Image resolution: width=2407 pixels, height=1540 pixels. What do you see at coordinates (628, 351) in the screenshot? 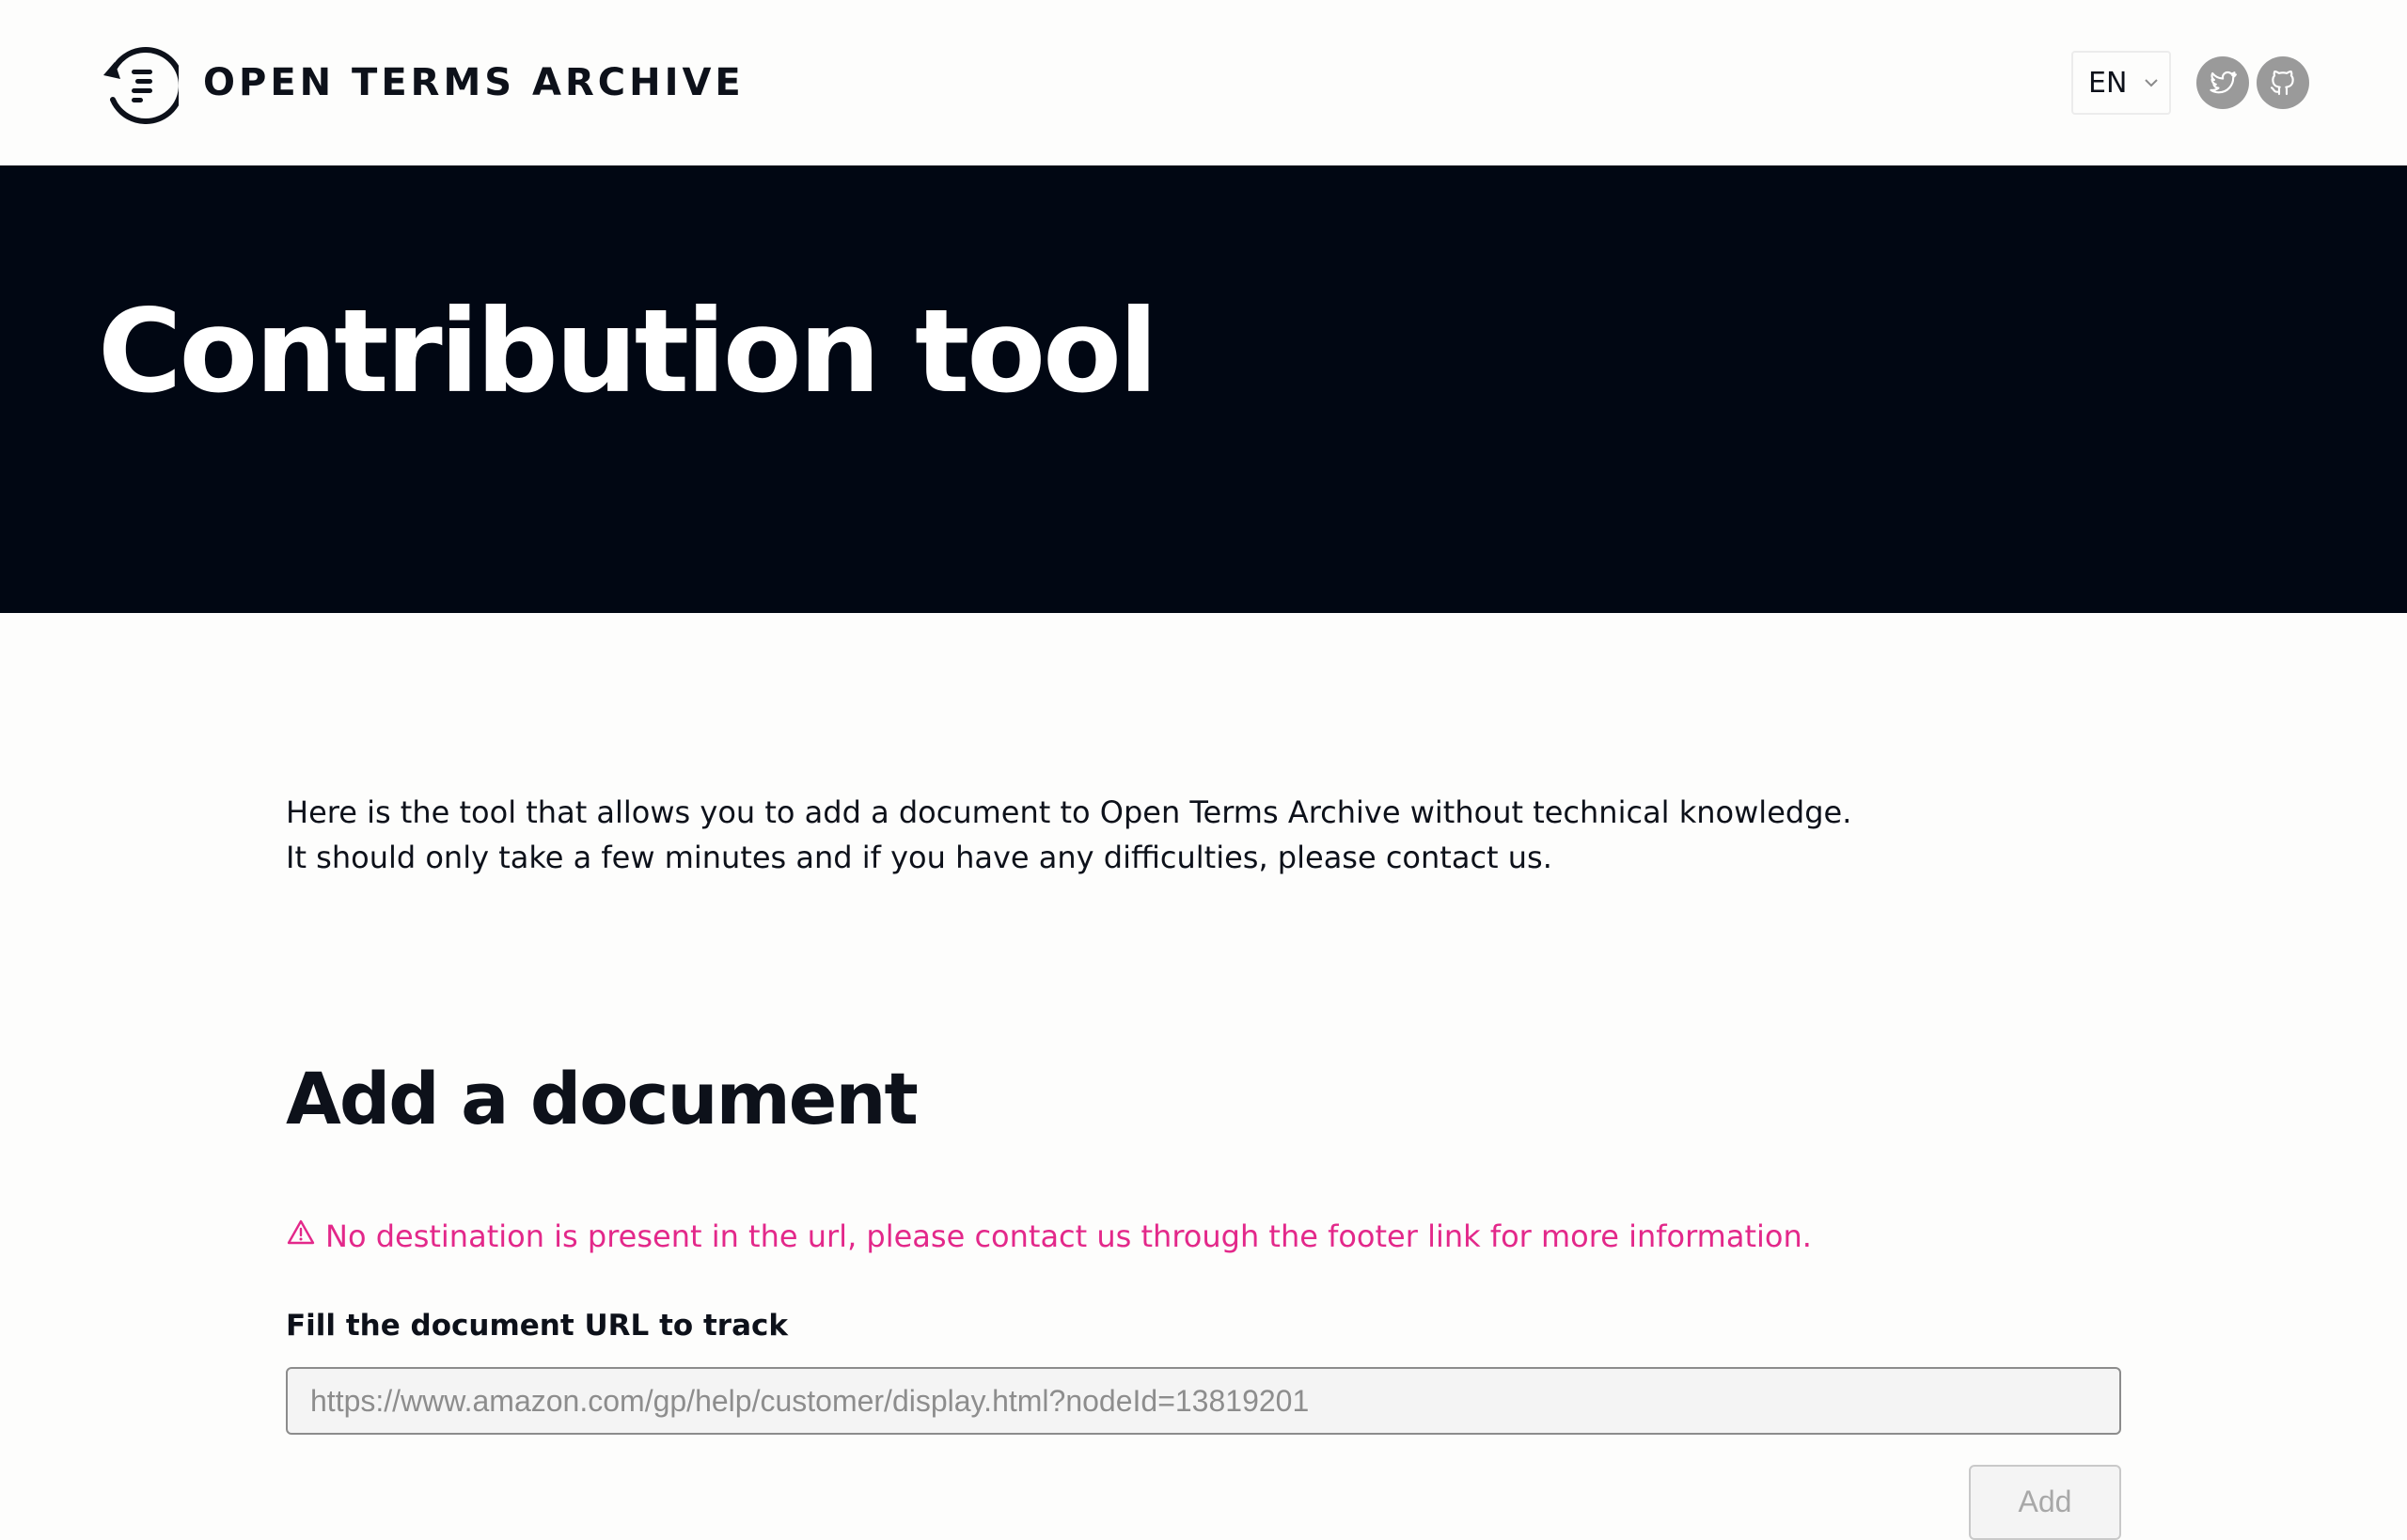
I see `page-title: Contribution tool` at bounding box center [628, 351].